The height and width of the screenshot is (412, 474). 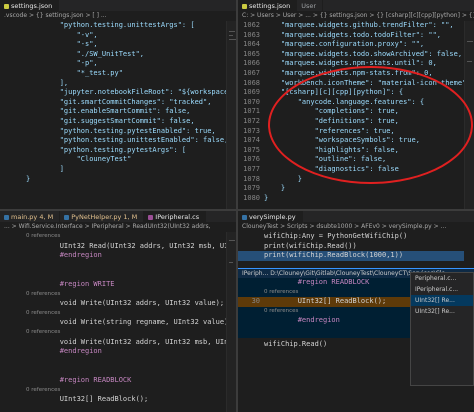 What do you see at coordinates (113, 180) in the screenshot?
I see `code-line: }` at bounding box center [113, 180].